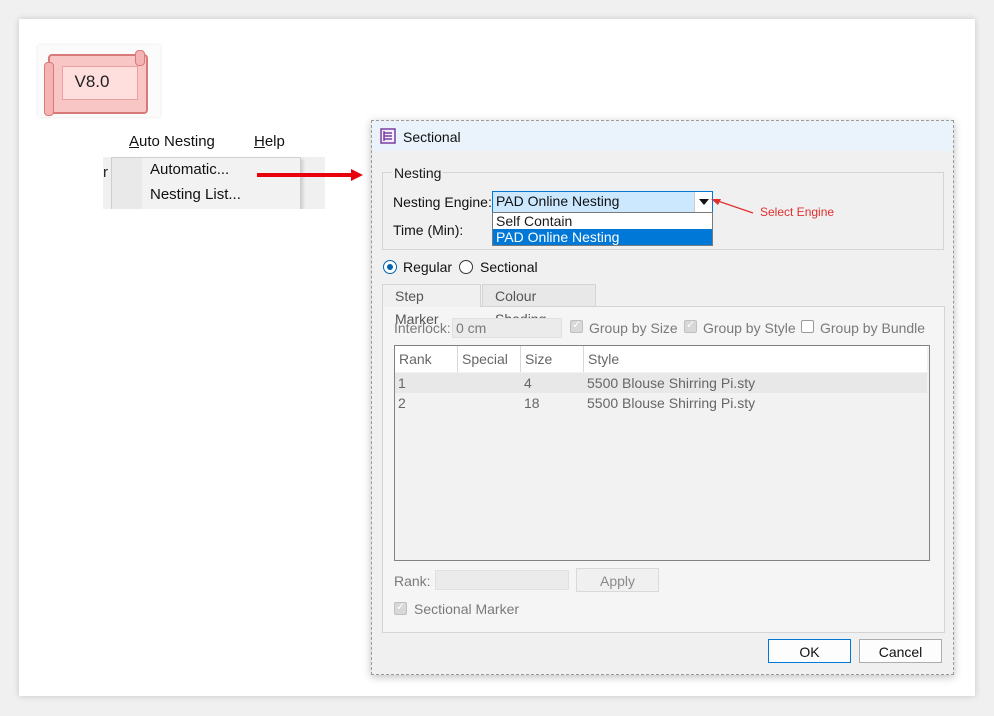 The height and width of the screenshot is (716, 994). I want to click on menu-bar: Auto Nesting Help, so click(214, 142).